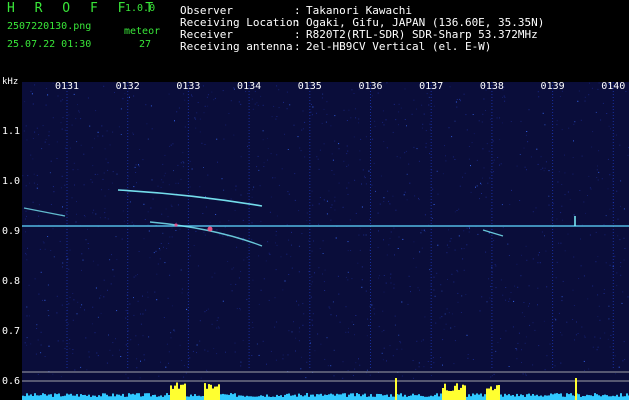 This screenshot has height=400, width=629. Describe the element at coordinates (236, 46) in the screenshot. I see `info-key-antenna: Receiving antenna` at that location.